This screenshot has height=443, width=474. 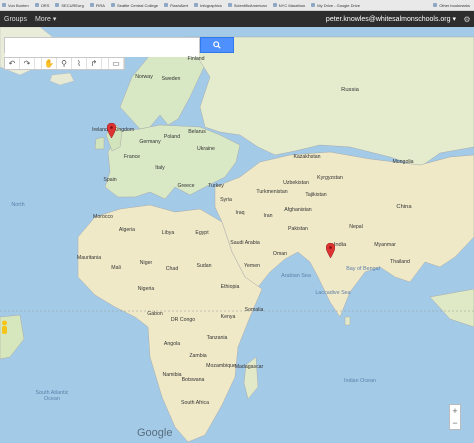 What do you see at coordinates (254, 310) in the screenshot?
I see `map-label: Somalia` at bounding box center [254, 310].